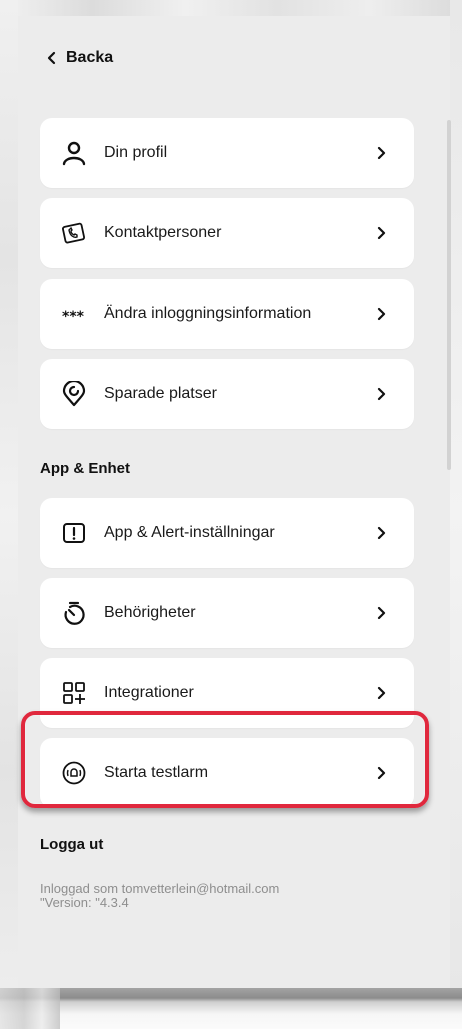  I want to click on menu-item-saved-places: Sparade platser, so click(227, 394).